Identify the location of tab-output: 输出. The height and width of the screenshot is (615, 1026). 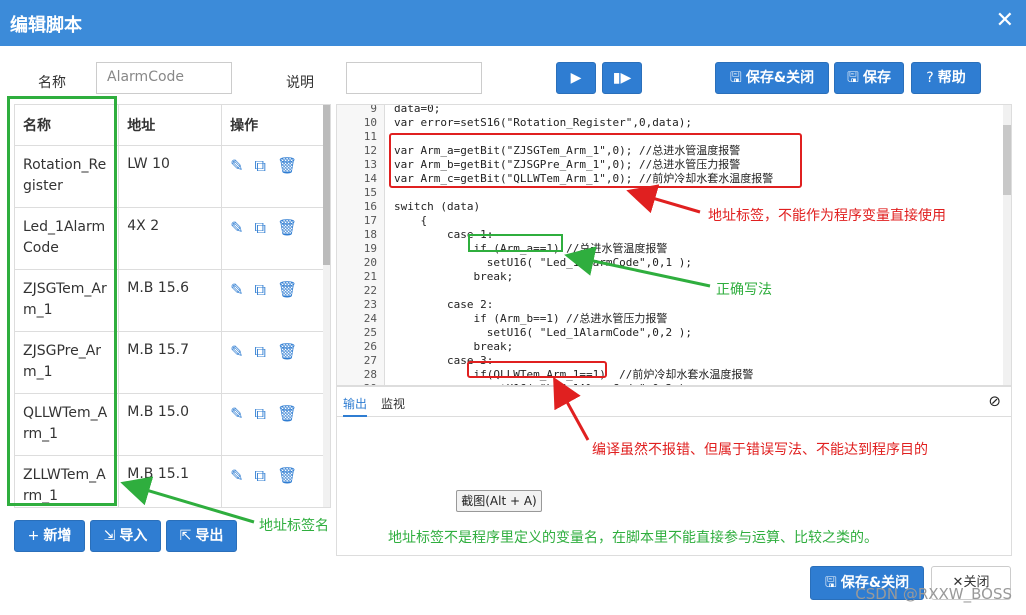
(355, 406).